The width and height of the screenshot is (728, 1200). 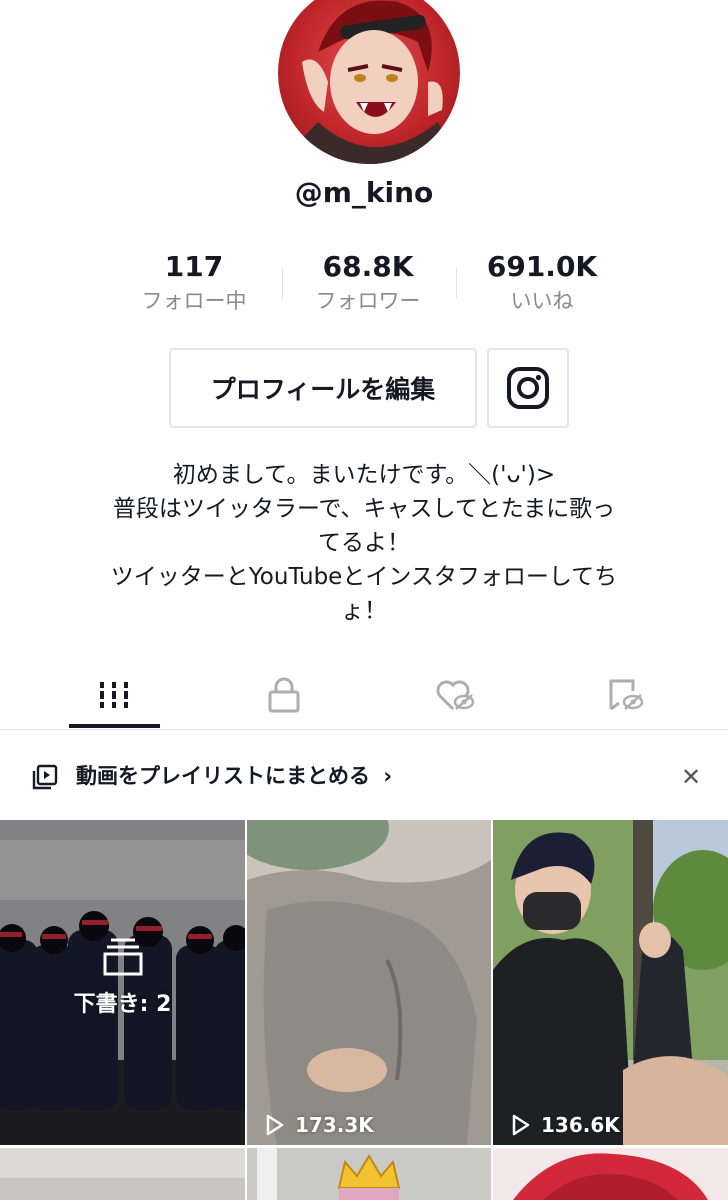 I want to click on avatar-illustration, so click(x=369, y=82).